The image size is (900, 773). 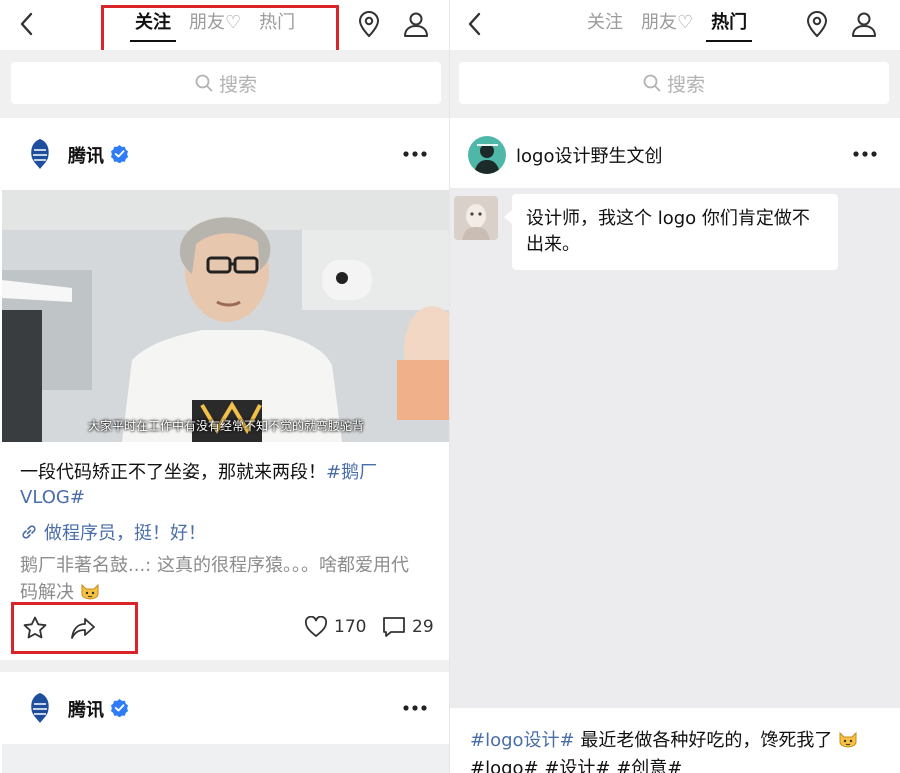 I want to click on comment-icon, so click(x=394, y=627).